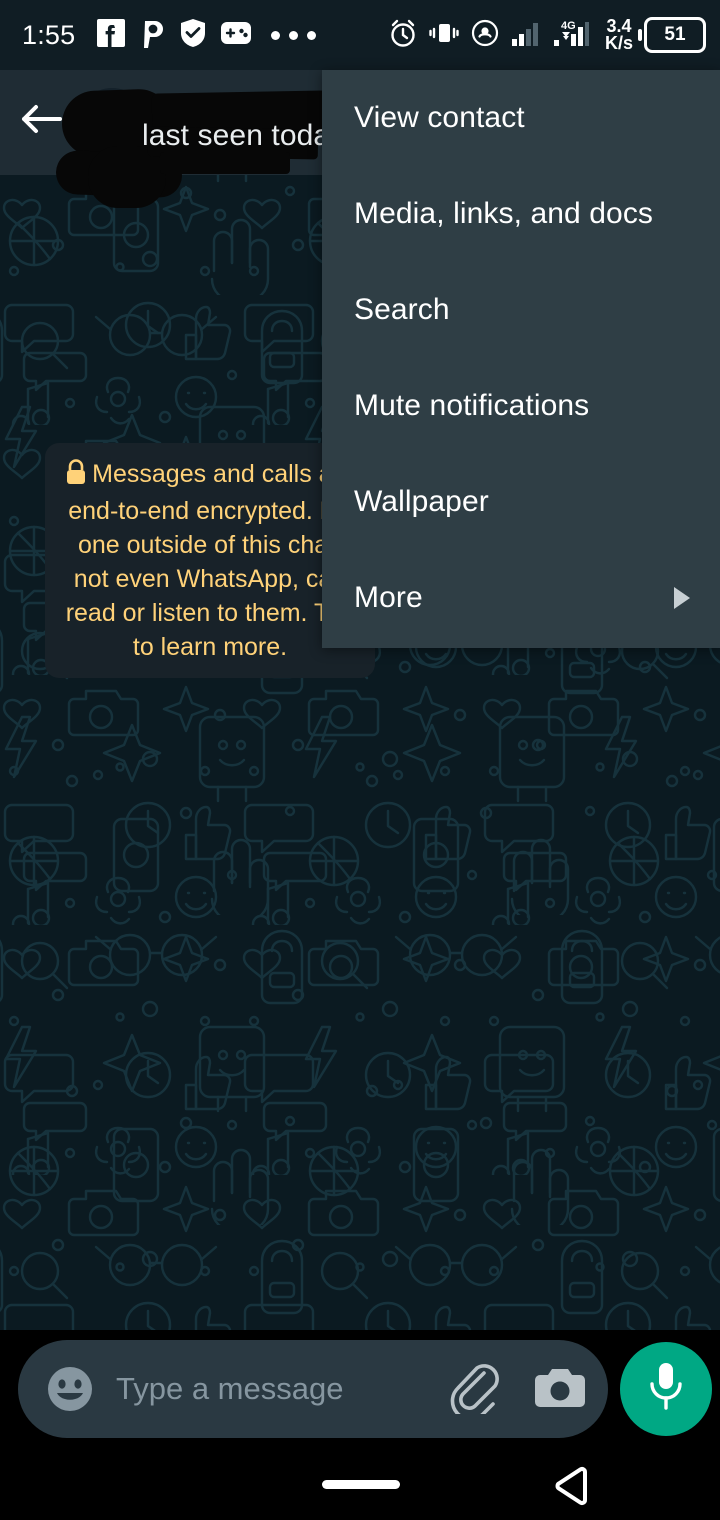  What do you see at coordinates (573, 1486) in the screenshot?
I see `nav-back-triangle-icon` at bounding box center [573, 1486].